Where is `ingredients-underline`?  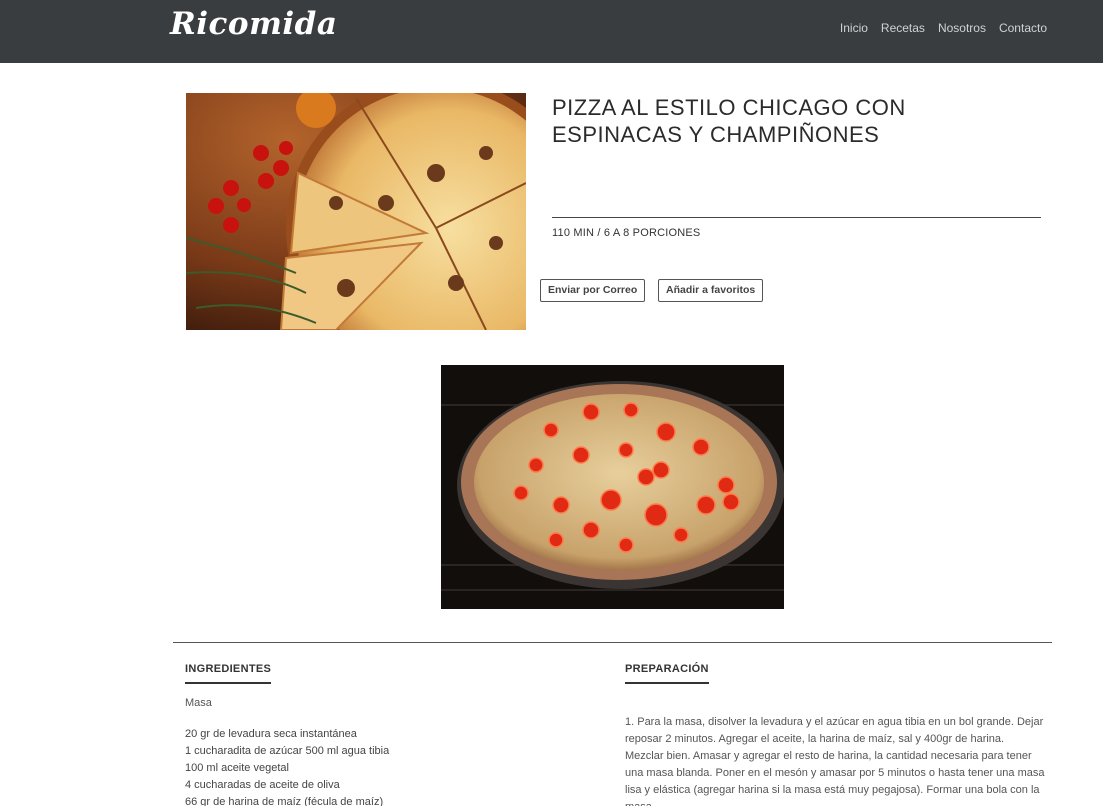
ingredients-underline is located at coordinates (228, 683).